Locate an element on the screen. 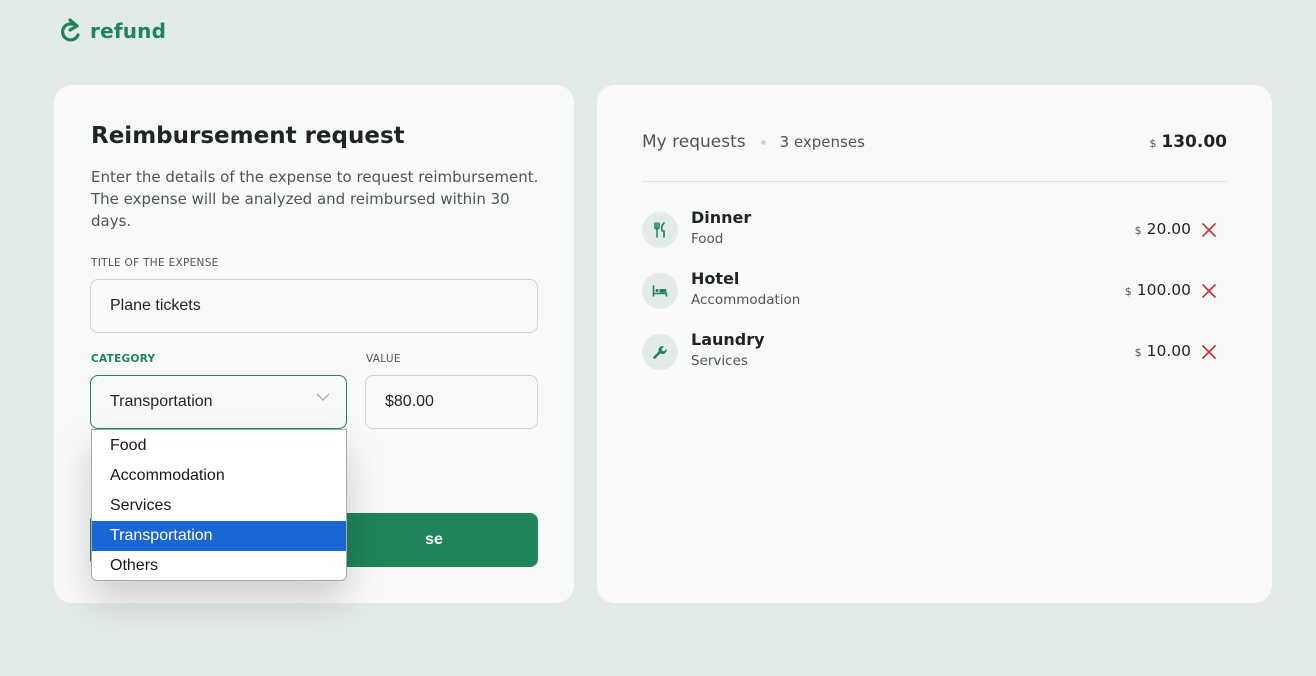 Image resolution: width=1316 pixels, height=676 pixels. expense-name: Hotel is located at coordinates (715, 278).